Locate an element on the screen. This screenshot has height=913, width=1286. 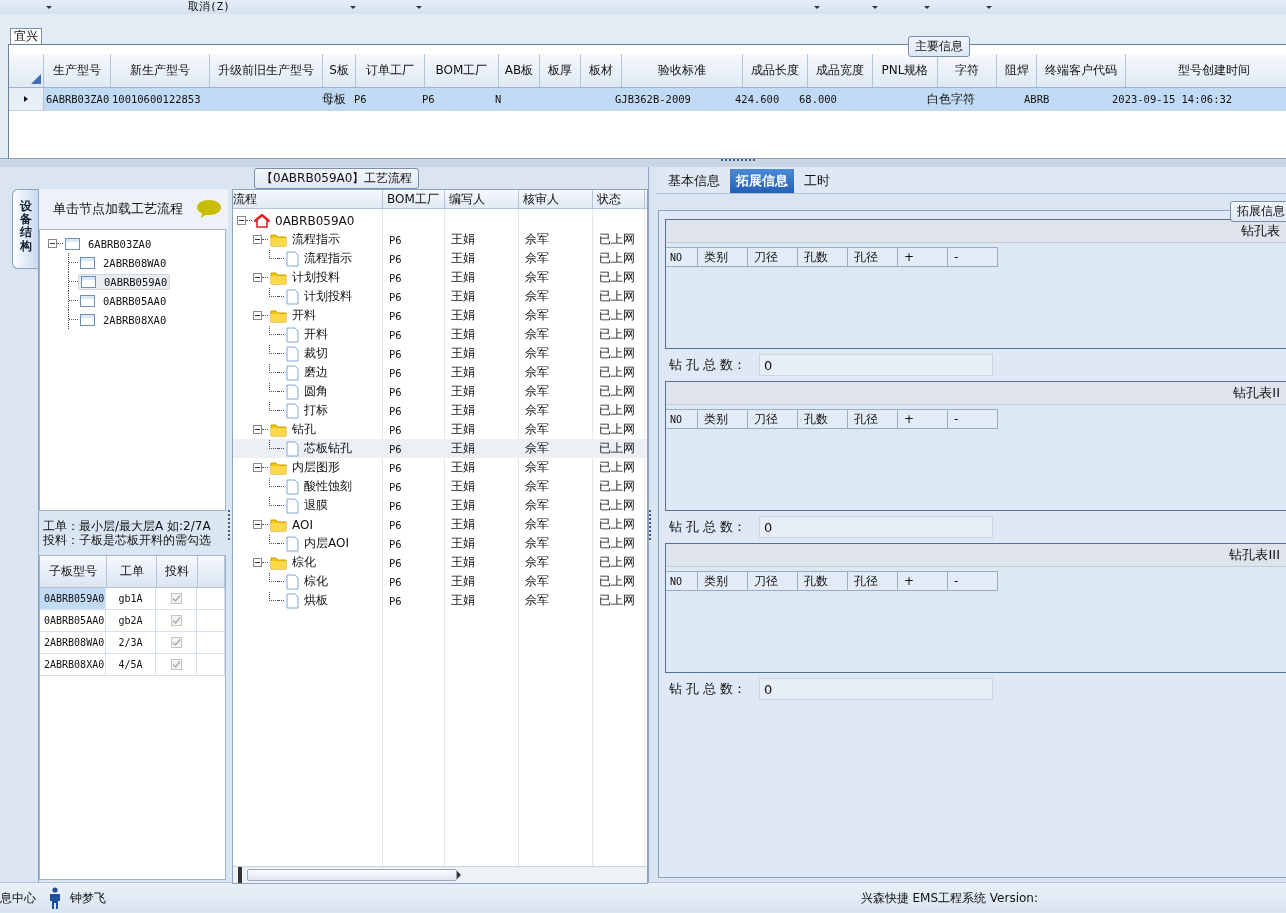
group-tab: 宜兴 is located at coordinates (26, 36).